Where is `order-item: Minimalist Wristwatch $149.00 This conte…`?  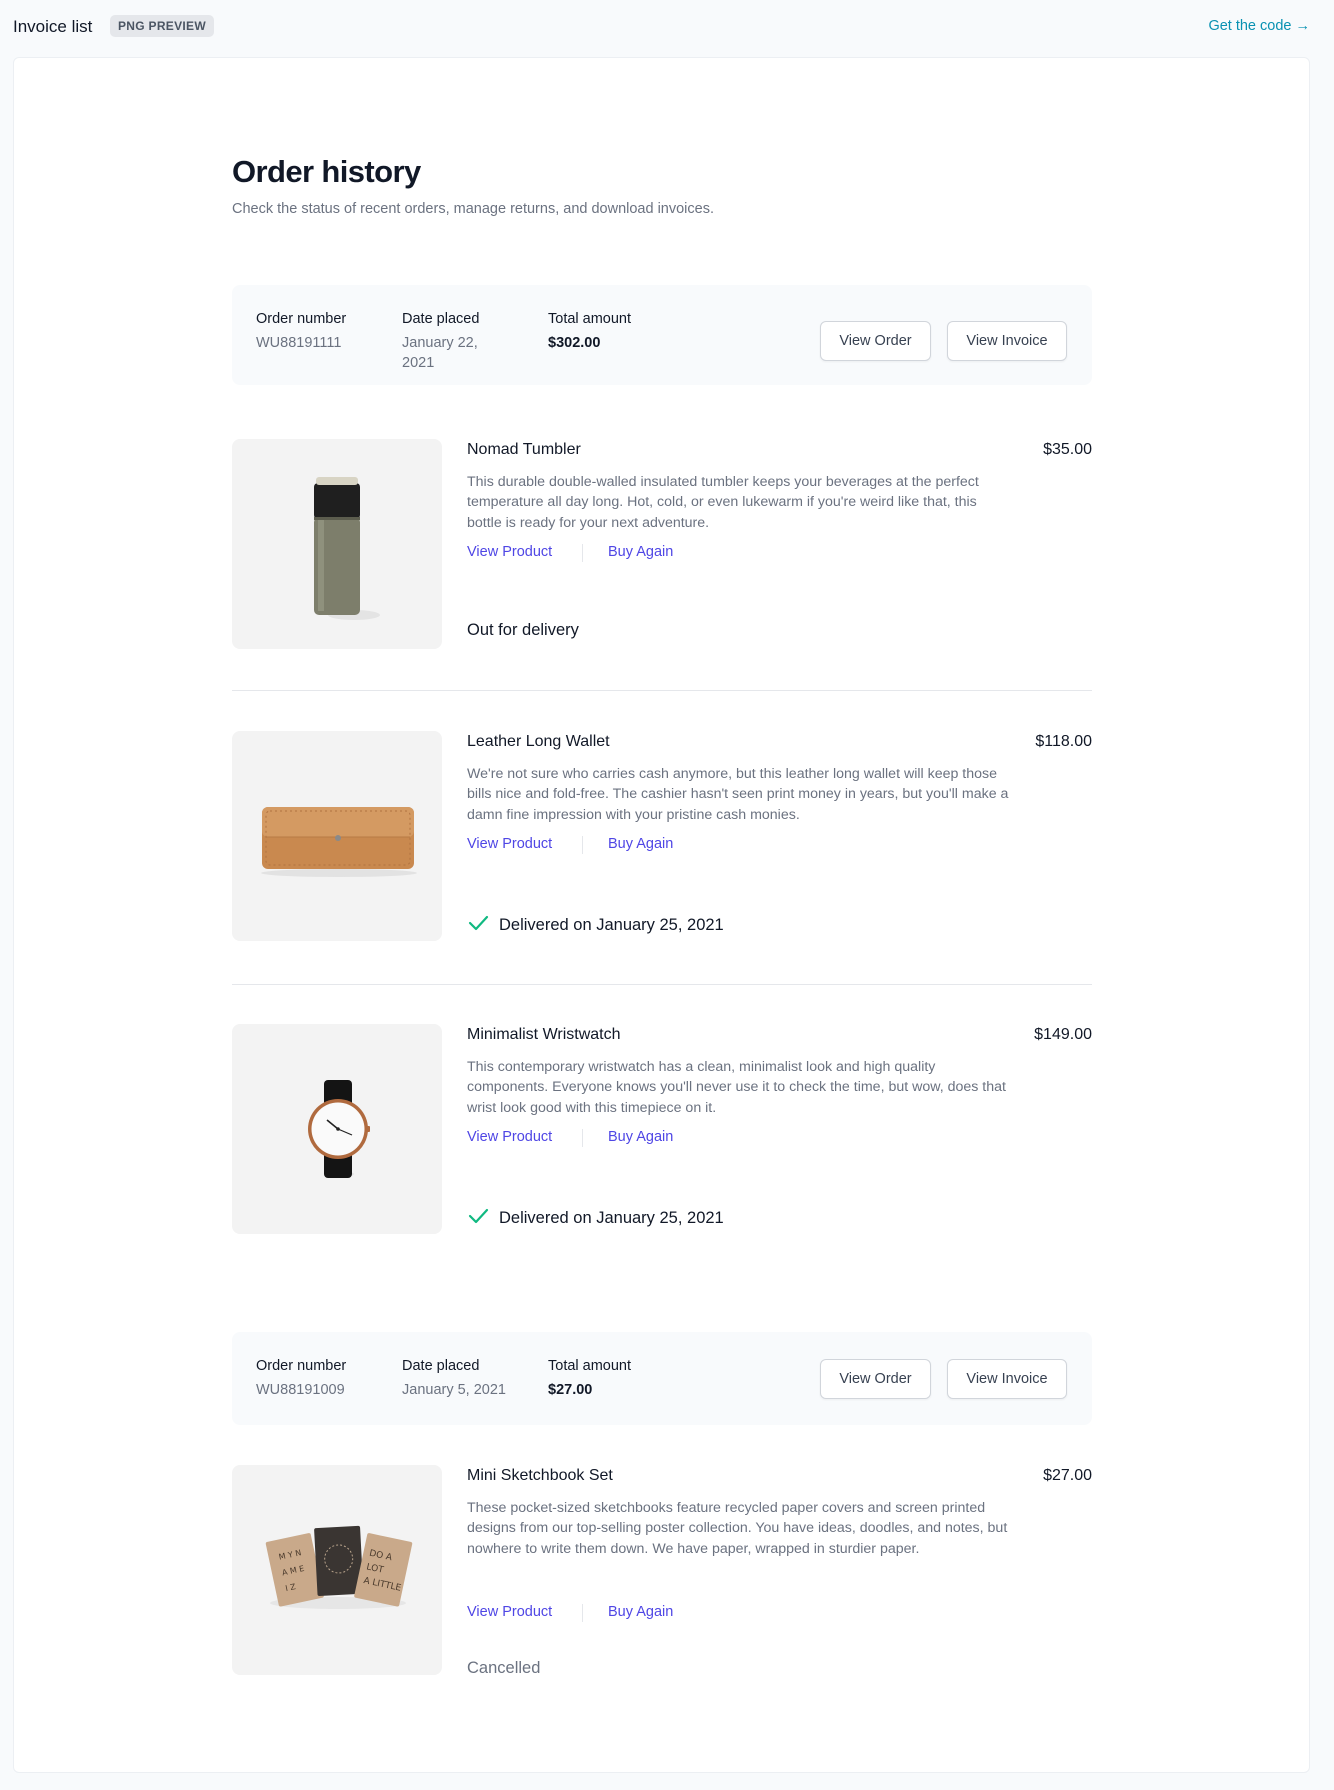 order-item: Minimalist Wristwatch $149.00 This conte… is located at coordinates (662, 1129).